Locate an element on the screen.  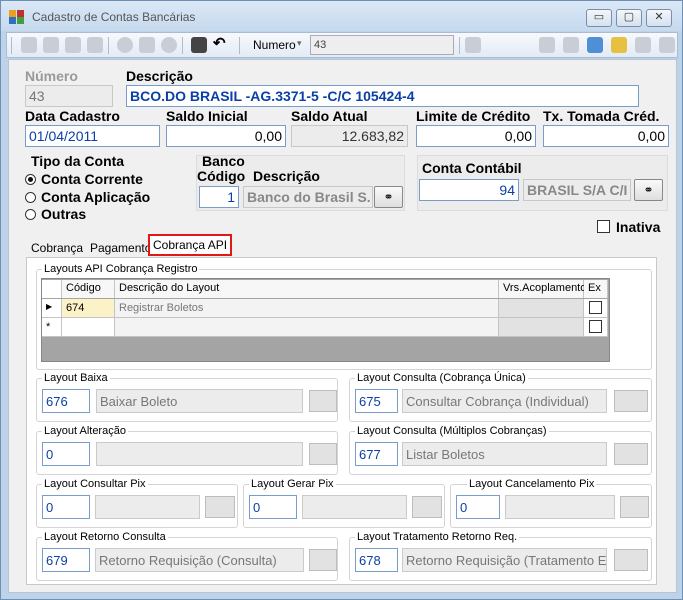
tipo-conta-label: Tipo da Conta is located at coordinates (78, 161).